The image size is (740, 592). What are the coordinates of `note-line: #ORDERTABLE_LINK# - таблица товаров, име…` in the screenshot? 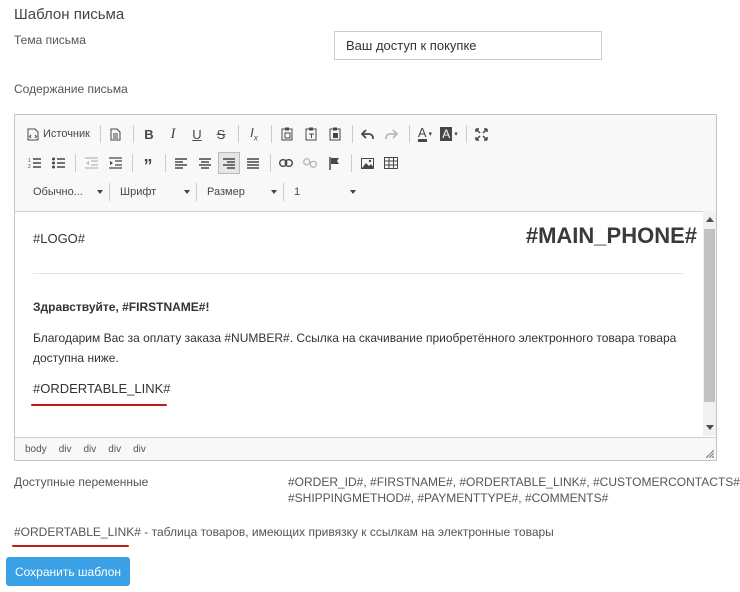 It's located at (284, 532).